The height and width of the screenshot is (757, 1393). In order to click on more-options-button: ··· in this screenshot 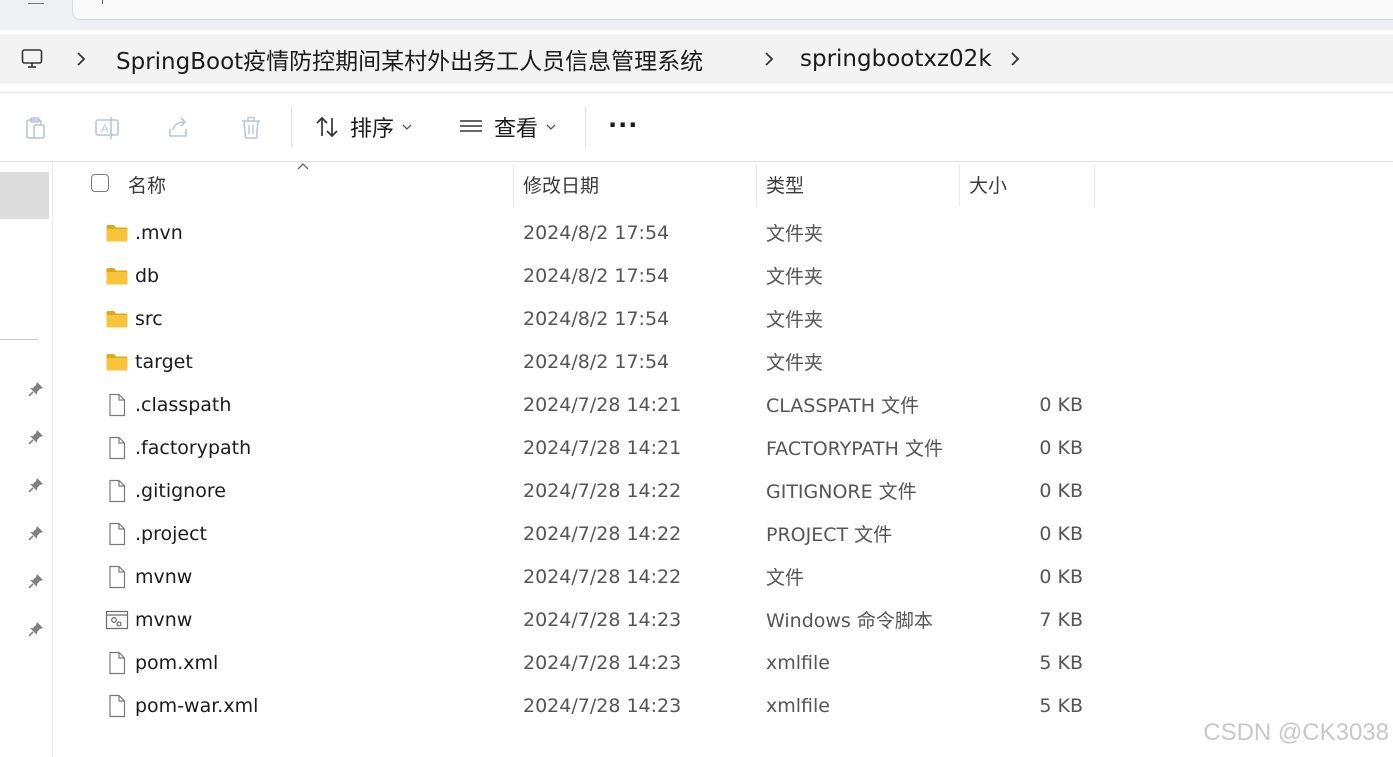, I will do `click(623, 125)`.